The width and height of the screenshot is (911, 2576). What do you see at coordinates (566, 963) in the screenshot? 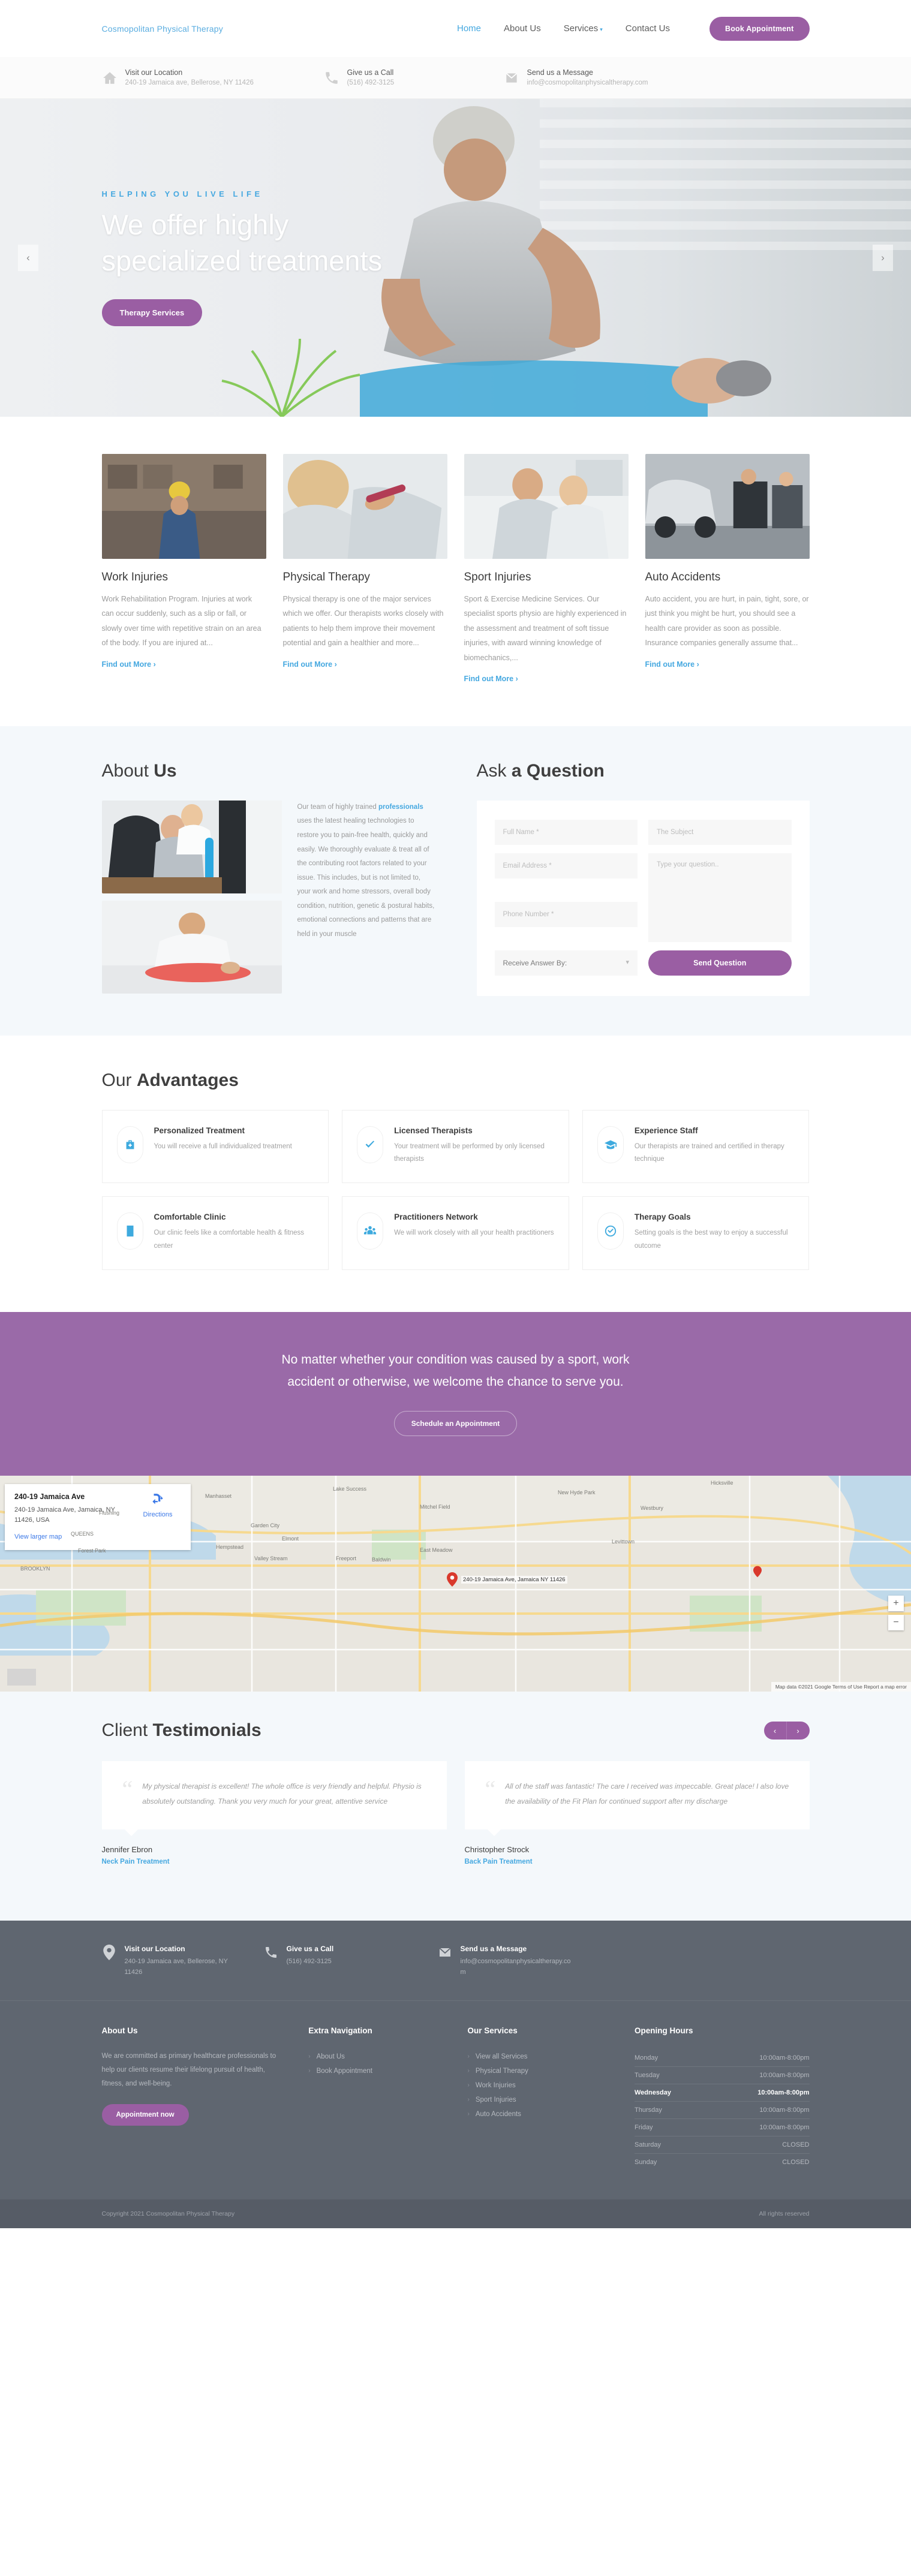
I see `receive-answer-by-select: Receive Answer By:` at bounding box center [566, 963].